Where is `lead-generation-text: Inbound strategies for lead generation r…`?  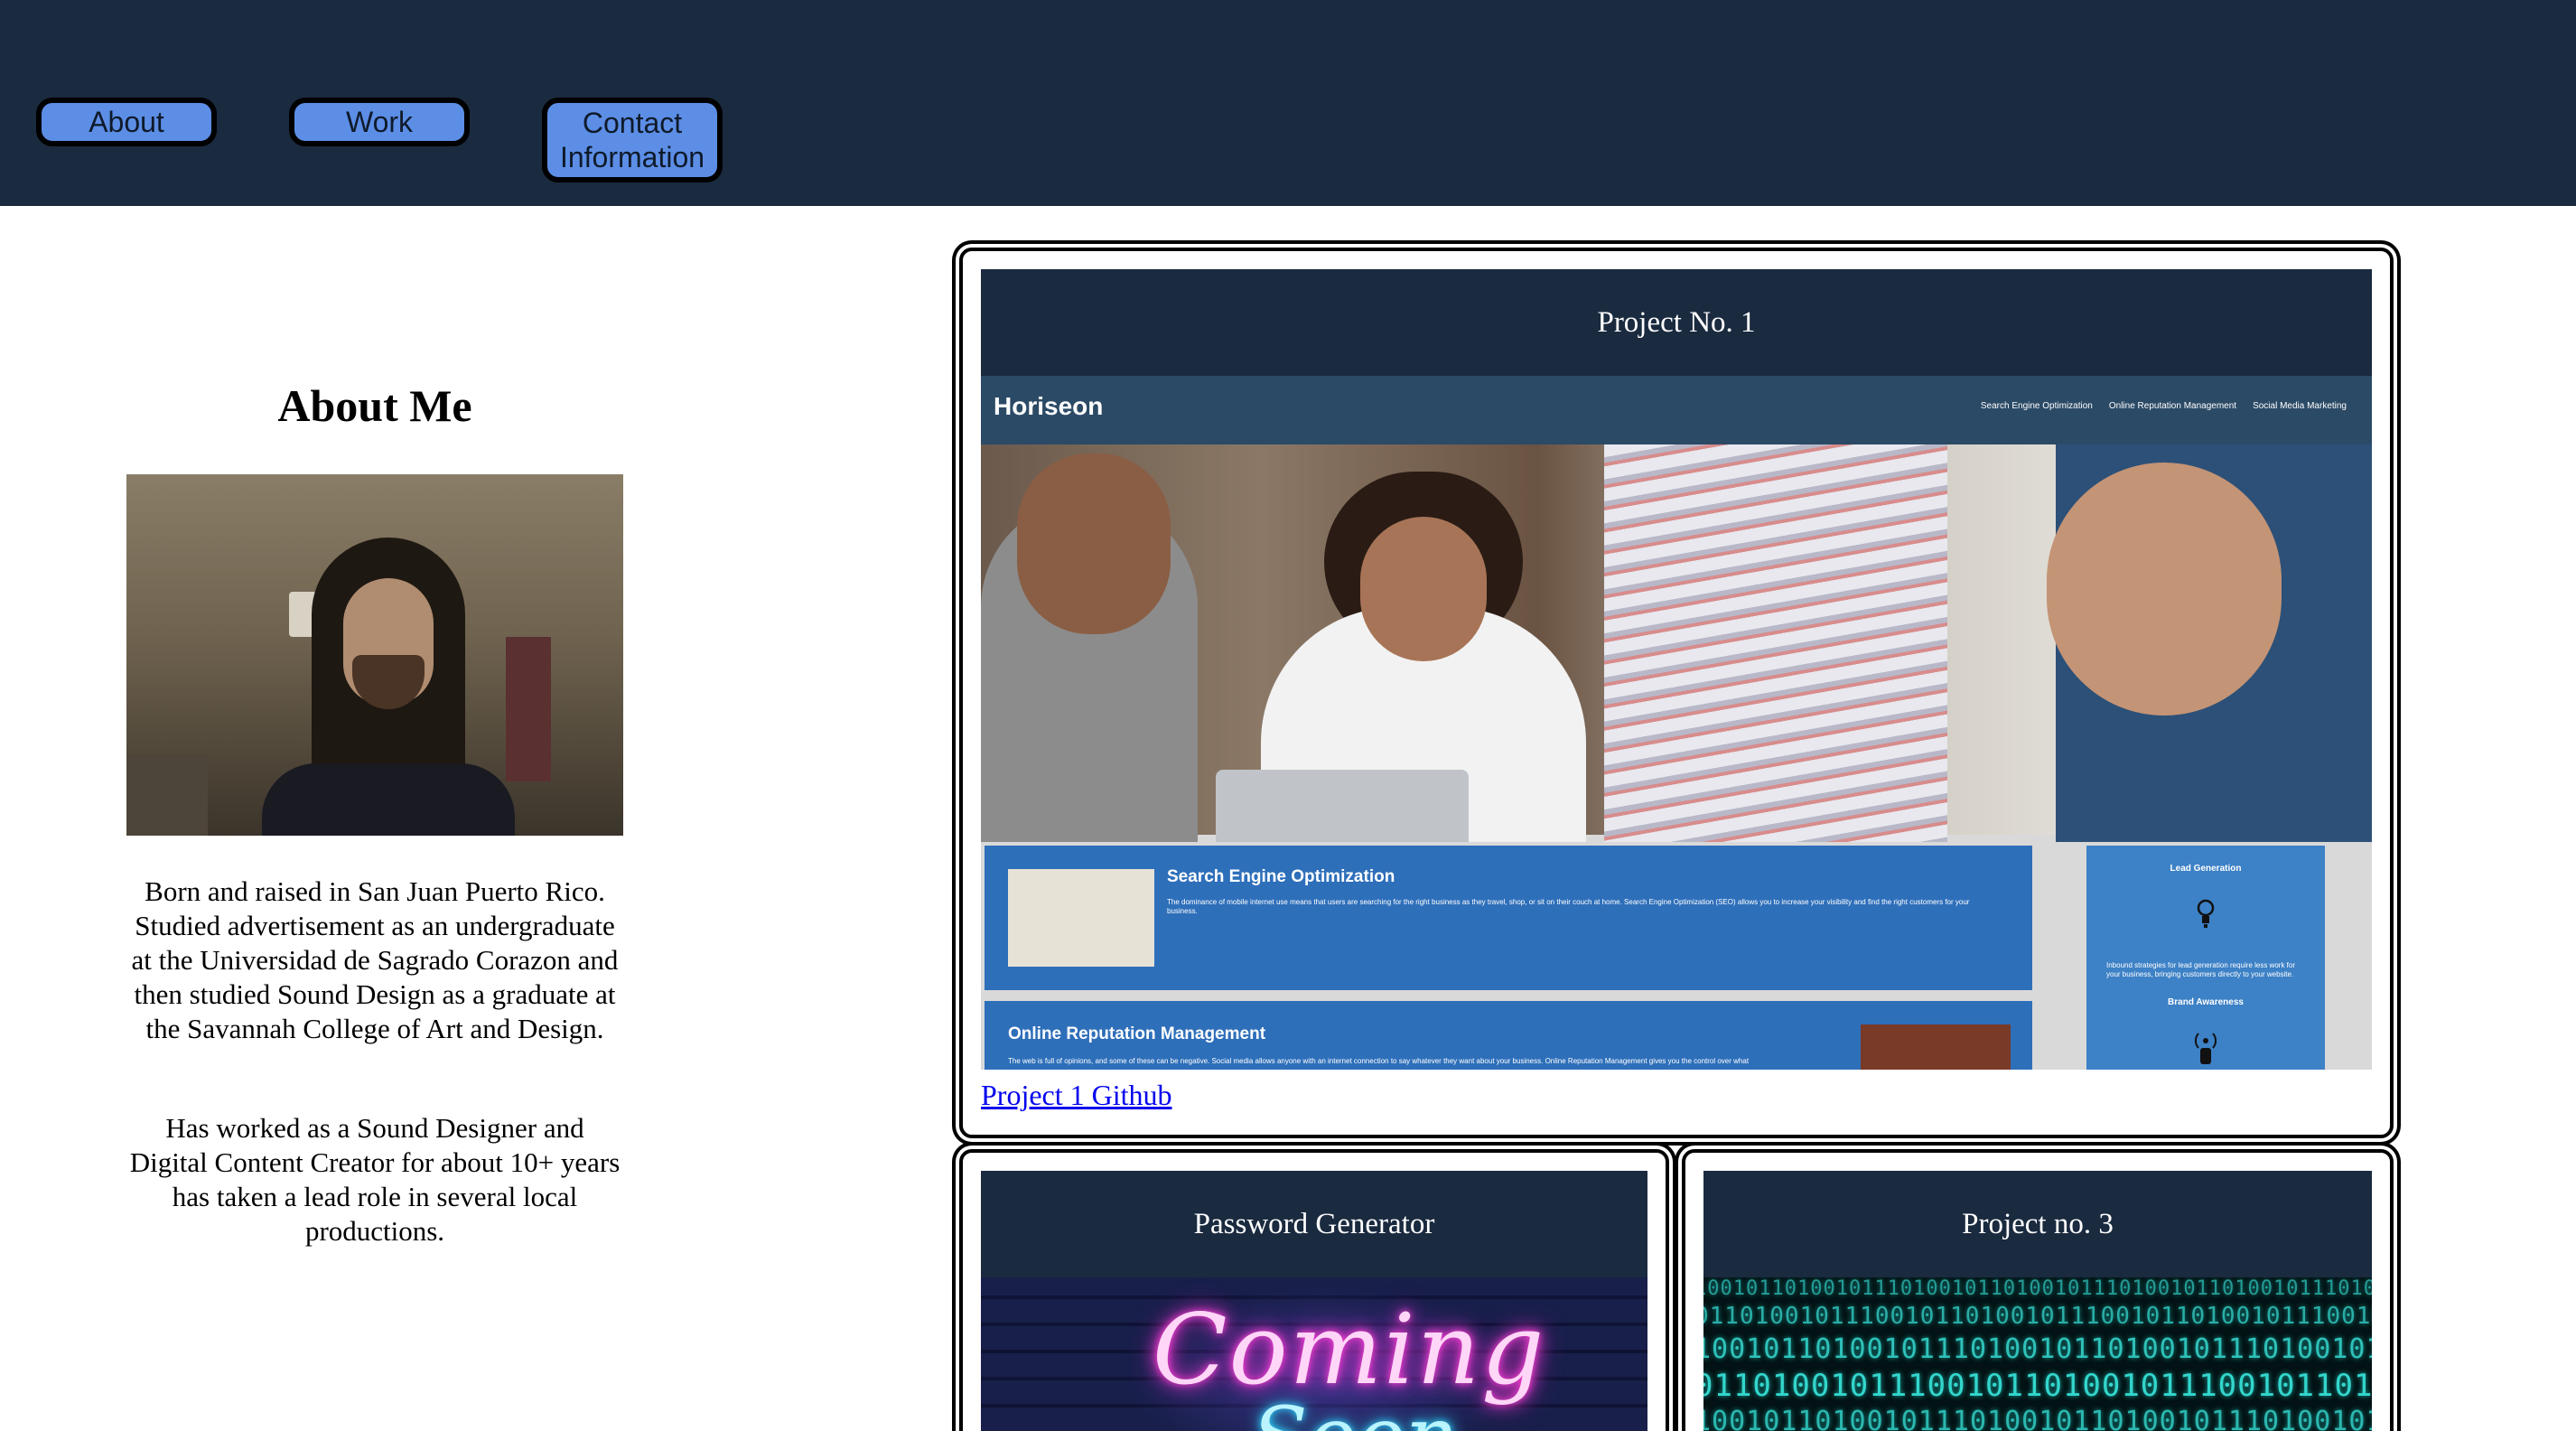
lead-generation-text: Inbound strategies for lead generation r… is located at coordinates (2201, 969).